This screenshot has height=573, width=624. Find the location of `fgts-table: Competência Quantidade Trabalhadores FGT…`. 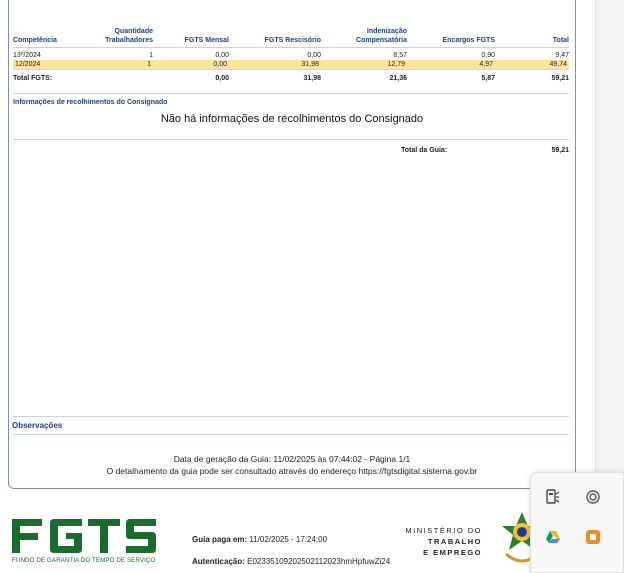

fgts-table: Competência Quantidade Trabalhadores FGT… is located at coordinates (291, 55).